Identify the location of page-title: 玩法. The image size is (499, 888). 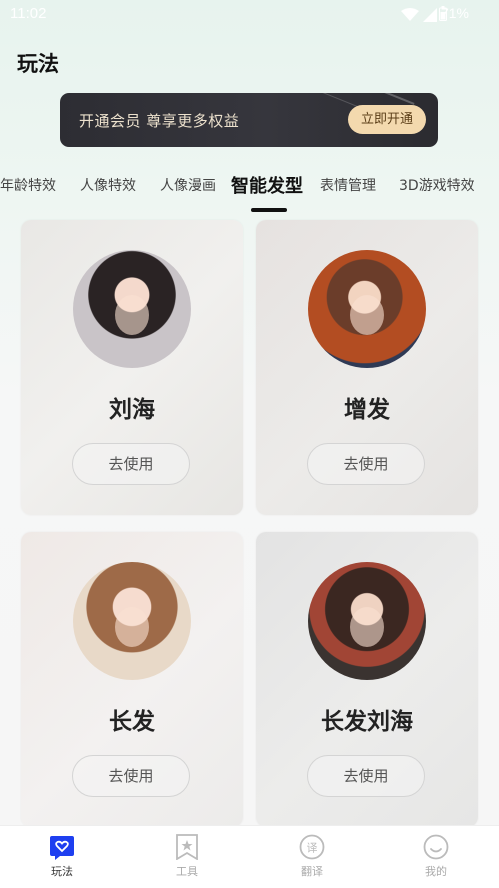
(38, 64).